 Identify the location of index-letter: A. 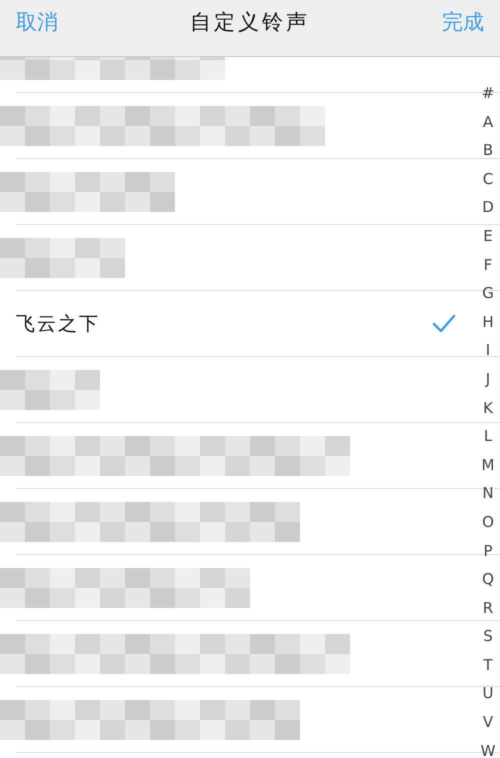
(488, 122).